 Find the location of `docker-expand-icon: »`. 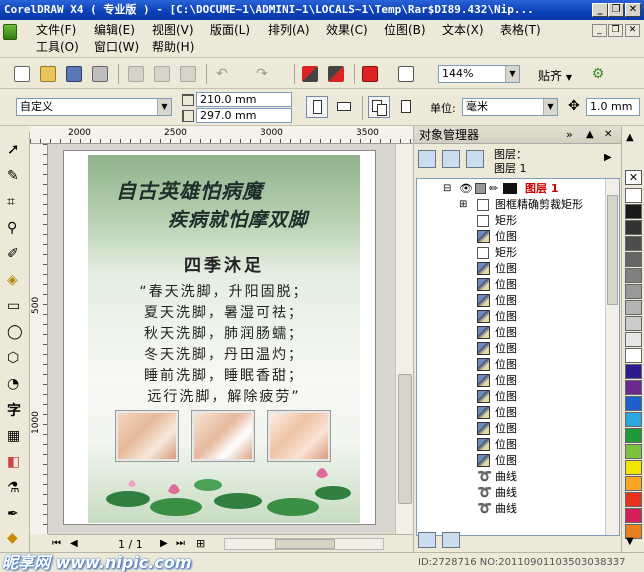

docker-expand-icon: » is located at coordinates (569, 135).